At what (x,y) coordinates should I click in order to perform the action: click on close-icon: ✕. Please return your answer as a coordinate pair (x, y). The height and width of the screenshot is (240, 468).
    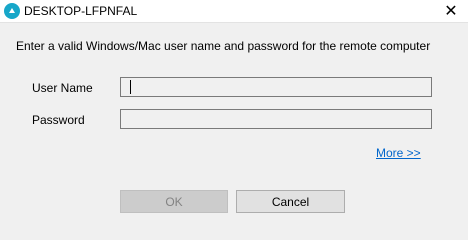
    Looking at the image, I should click on (451, 11).